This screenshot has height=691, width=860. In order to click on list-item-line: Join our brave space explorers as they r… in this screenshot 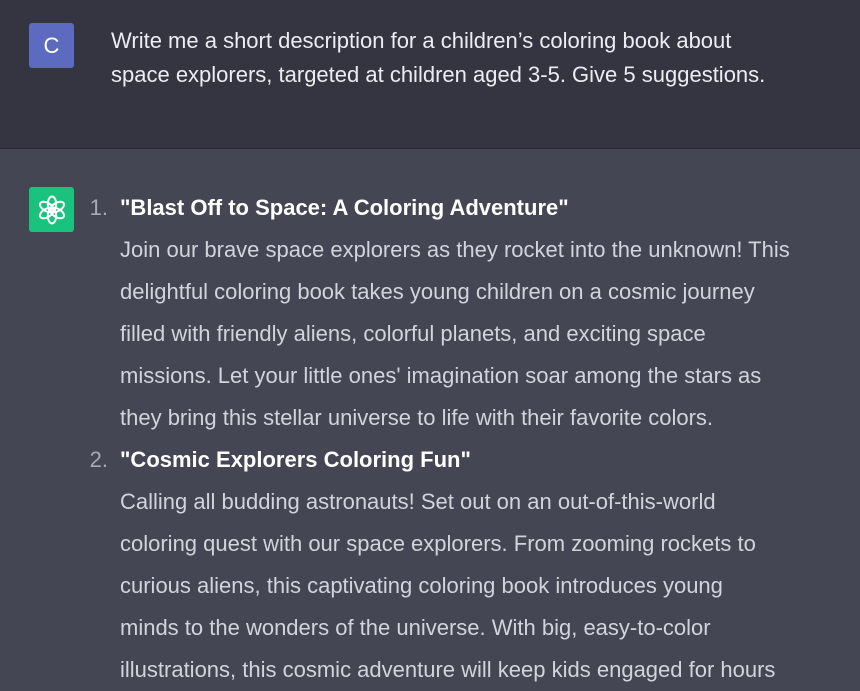, I will do `click(455, 249)`.